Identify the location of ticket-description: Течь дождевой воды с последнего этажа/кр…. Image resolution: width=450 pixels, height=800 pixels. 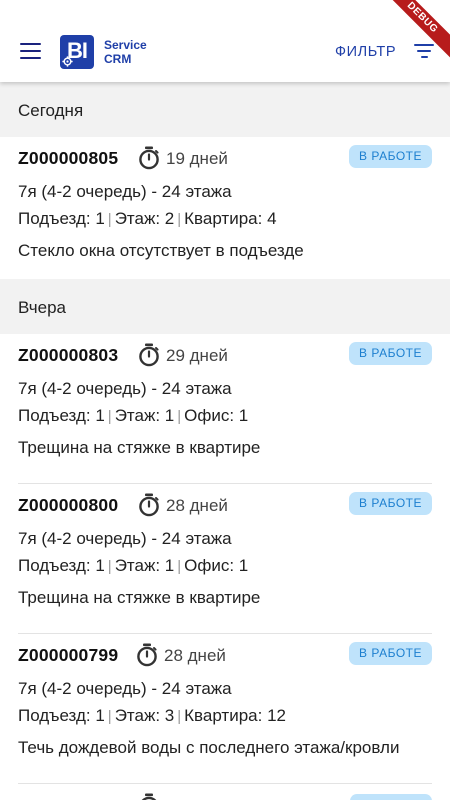
(209, 747).